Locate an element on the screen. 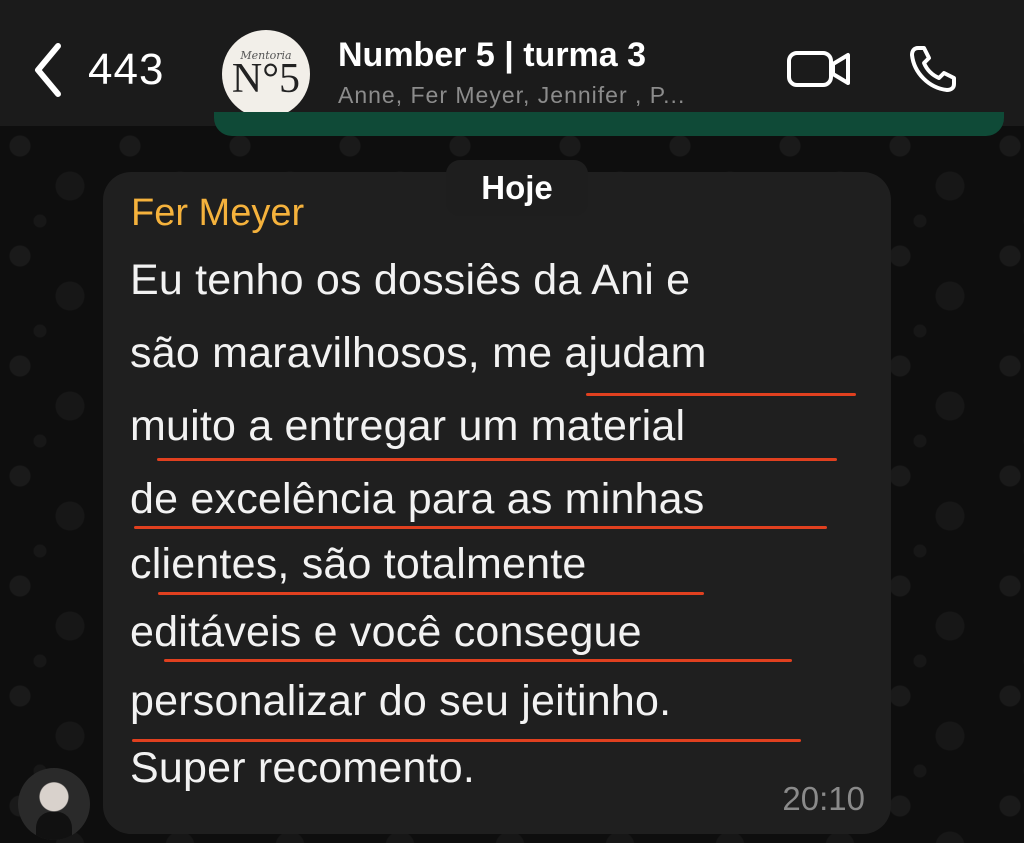 The height and width of the screenshot is (843, 1024). date-separator: Hoje is located at coordinates (517, 188).